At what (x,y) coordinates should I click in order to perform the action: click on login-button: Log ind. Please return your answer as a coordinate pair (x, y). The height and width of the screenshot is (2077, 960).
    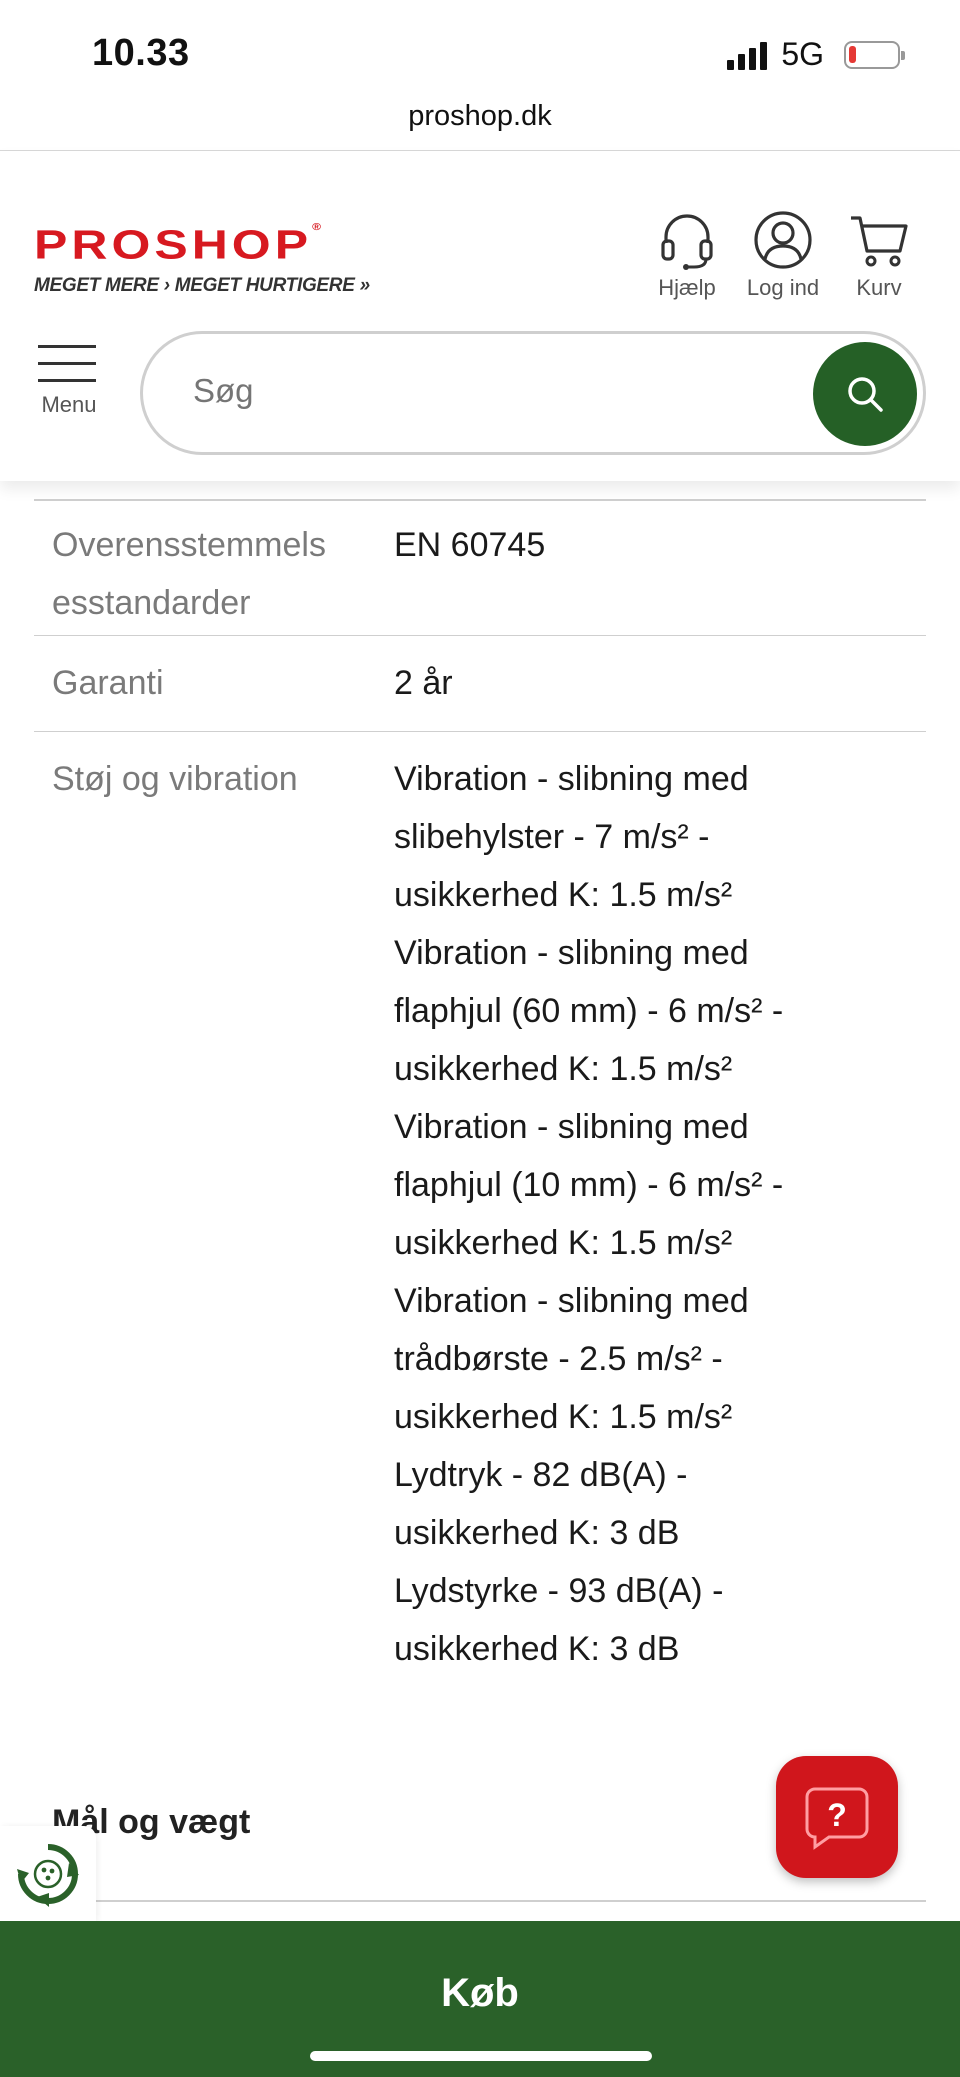
    Looking at the image, I should click on (783, 255).